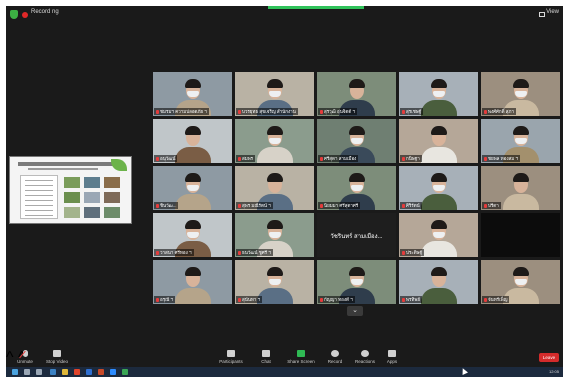  What do you see at coordinates (167, 299) in the screenshot?
I see `participant-name-text: อรุณี ฯ` at bounding box center [167, 299].